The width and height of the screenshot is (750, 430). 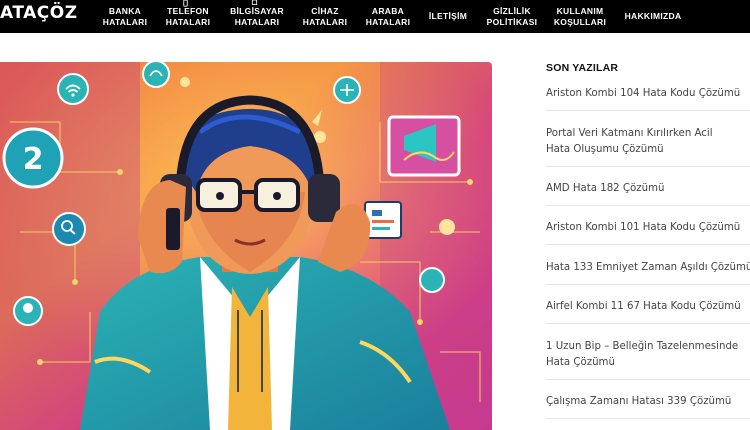 What do you see at coordinates (653, 16) in the screenshot?
I see `nav-item-hakkimizda: HAKKIMIZDA` at bounding box center [653, 16].